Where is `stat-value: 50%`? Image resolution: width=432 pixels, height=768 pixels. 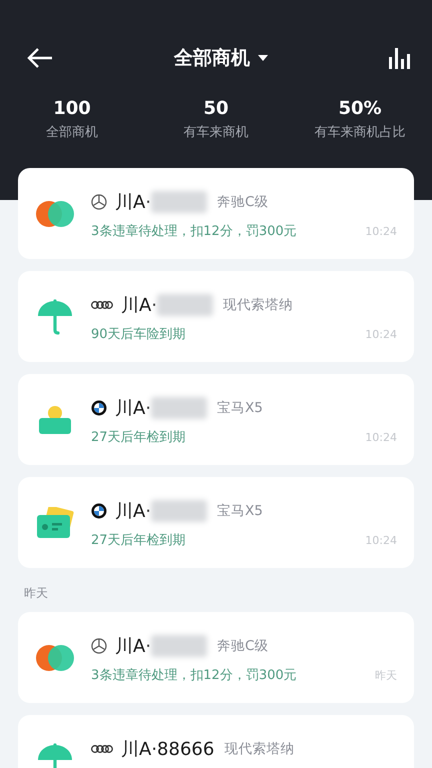 stat-value: 50% is located at coordinates (360, 108).